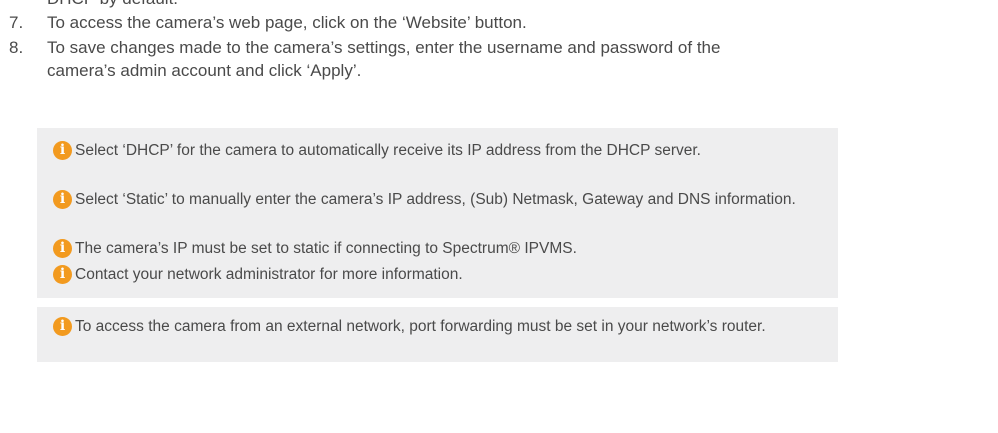  I want to click on step-number: 7., so click(16, 22).